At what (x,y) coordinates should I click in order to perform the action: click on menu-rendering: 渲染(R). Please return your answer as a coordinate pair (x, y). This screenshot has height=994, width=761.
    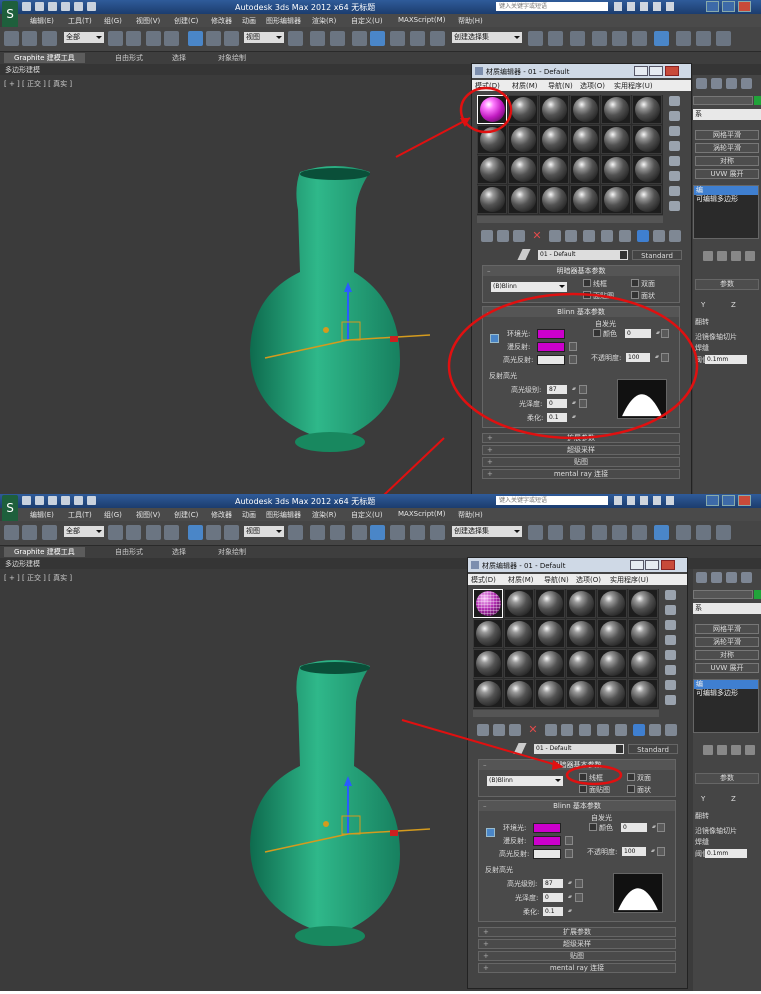
    Looking at the image, I should click on (324, 515).